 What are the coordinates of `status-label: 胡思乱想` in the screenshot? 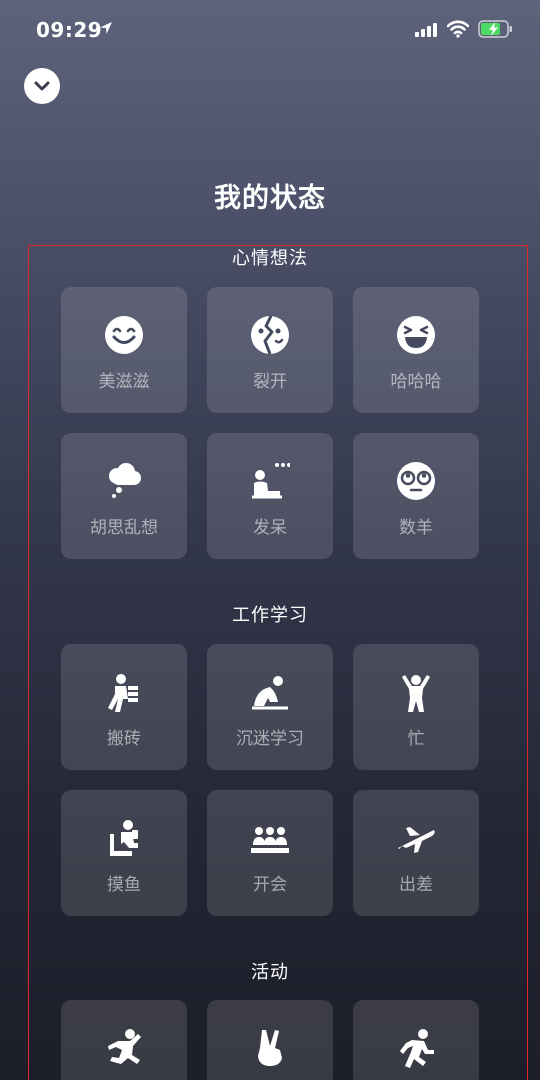 It's located at (124, 528).